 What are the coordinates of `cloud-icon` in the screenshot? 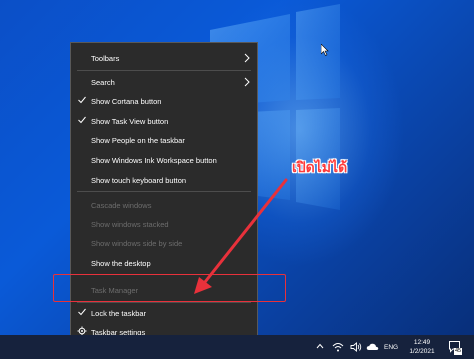 It's located at (372, 347).